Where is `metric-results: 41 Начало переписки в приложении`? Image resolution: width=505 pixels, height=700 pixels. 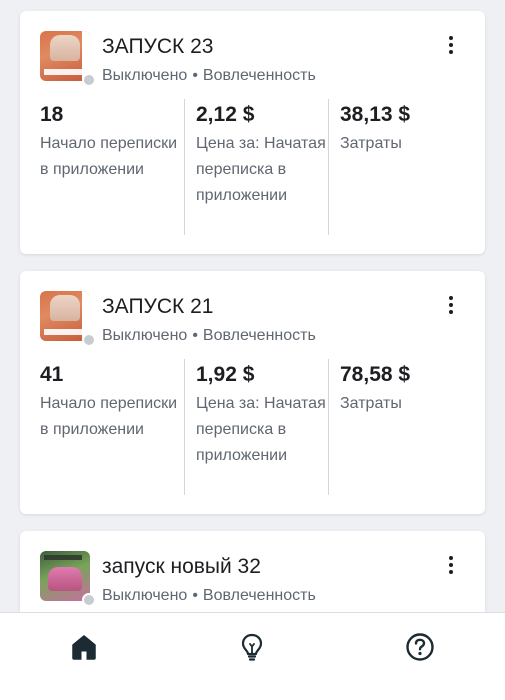
metric-results: 41 Начало переписки в приложении is located at coordinates (112, 427).